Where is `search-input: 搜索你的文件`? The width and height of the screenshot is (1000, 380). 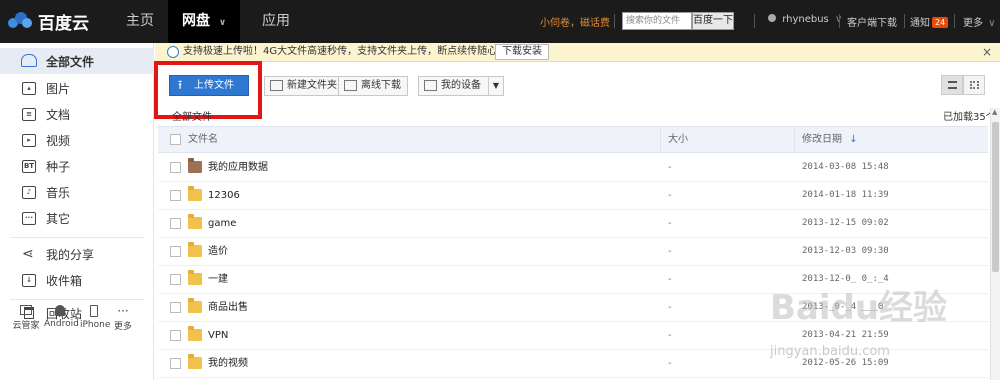 search-input: 搜索你的文件 is located at coordinates (657, 21).